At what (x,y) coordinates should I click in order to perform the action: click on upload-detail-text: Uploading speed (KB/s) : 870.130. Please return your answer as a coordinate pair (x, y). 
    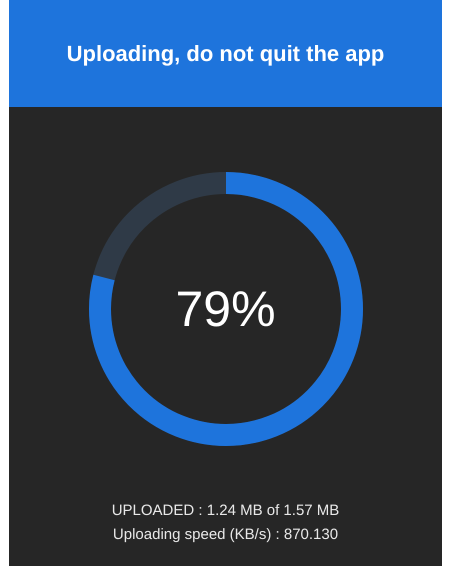
    Looking at the image, I should click on (225, 535).